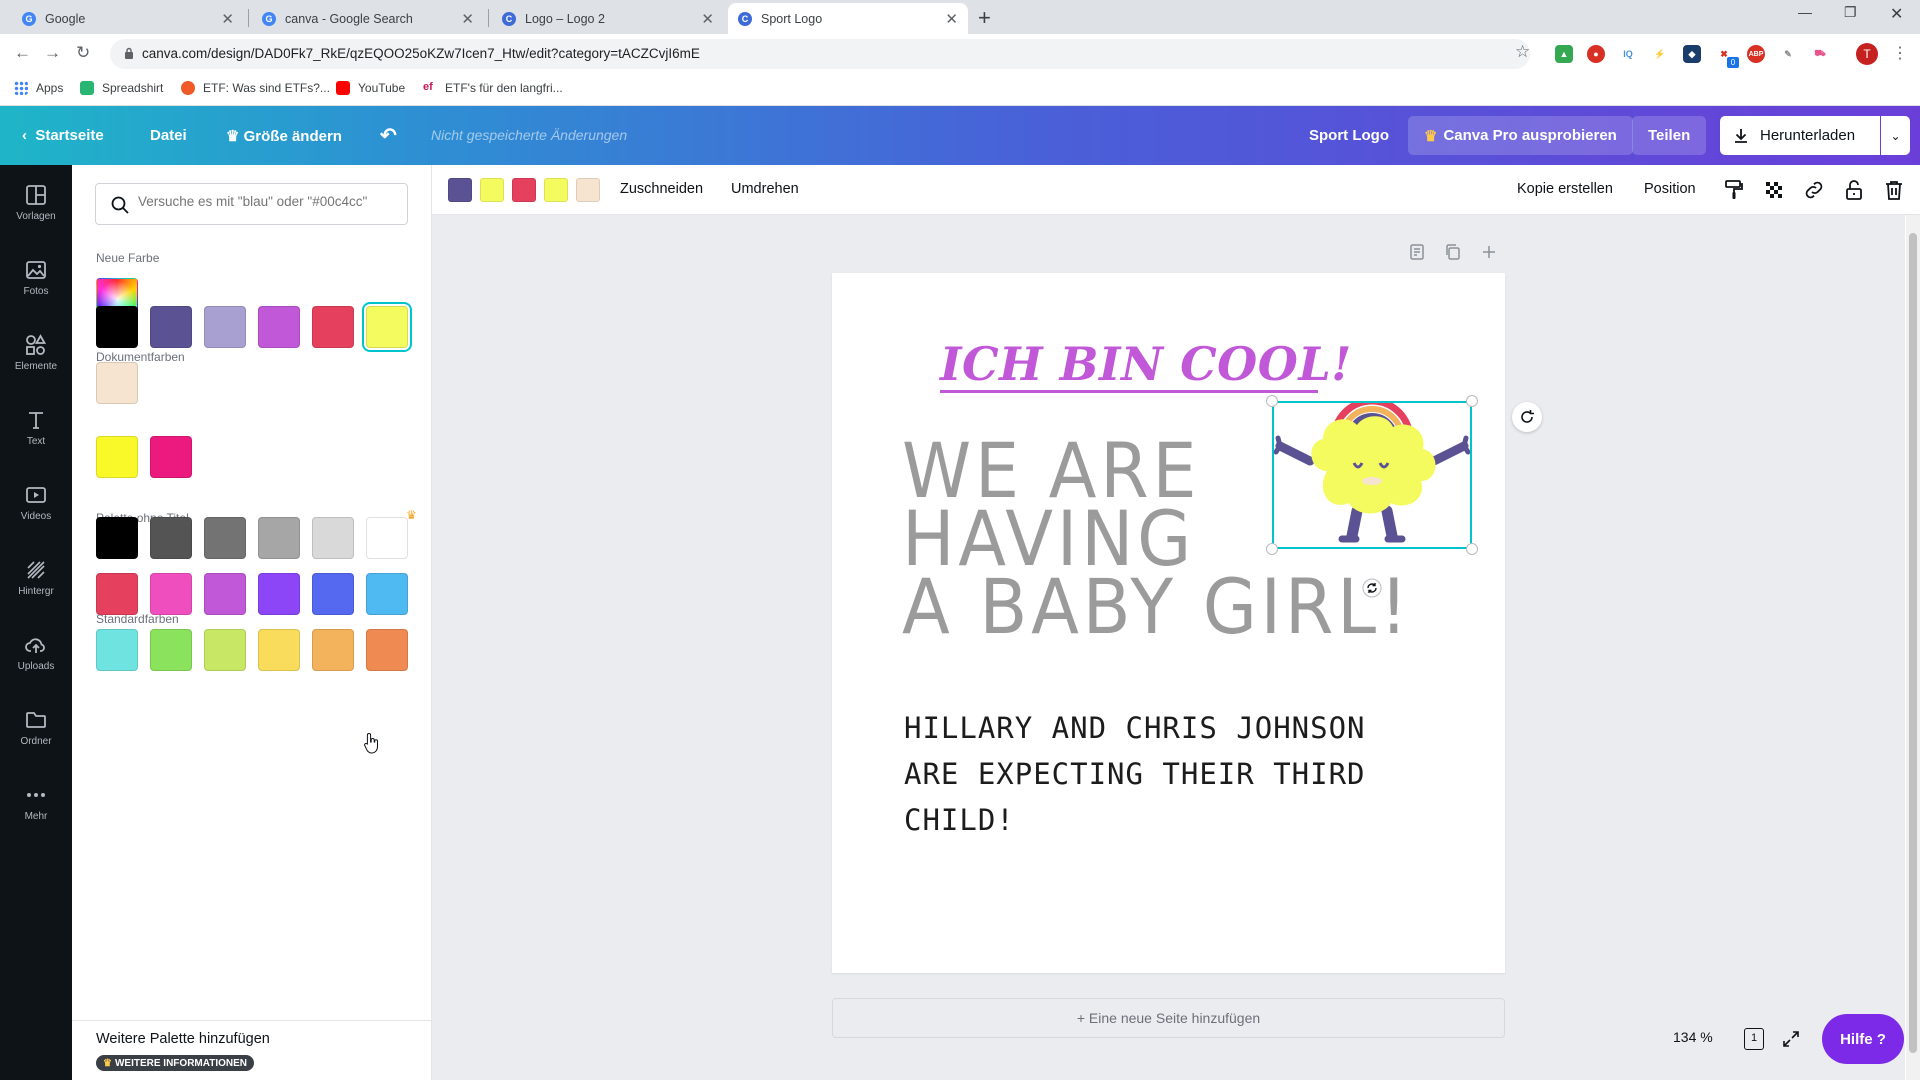  Describe the element at coordinates (121, 88) in the screenshot. I see `bookmark-spreadshirt: Spreadshirt` at that location.